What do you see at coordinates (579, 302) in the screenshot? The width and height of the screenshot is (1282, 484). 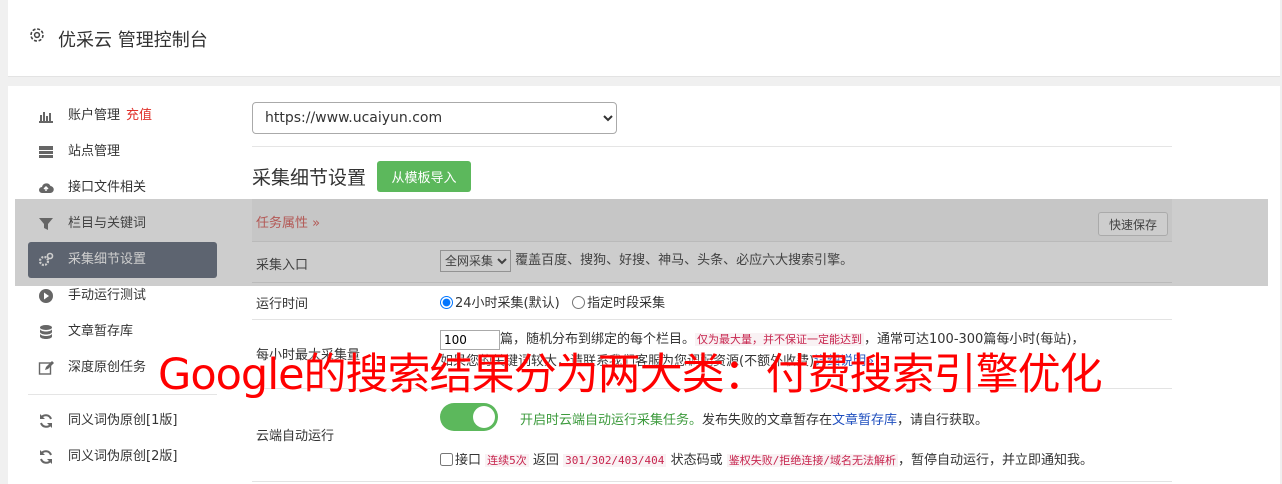 I see `run-time-custom-radio` at bounding box center [579, 302].